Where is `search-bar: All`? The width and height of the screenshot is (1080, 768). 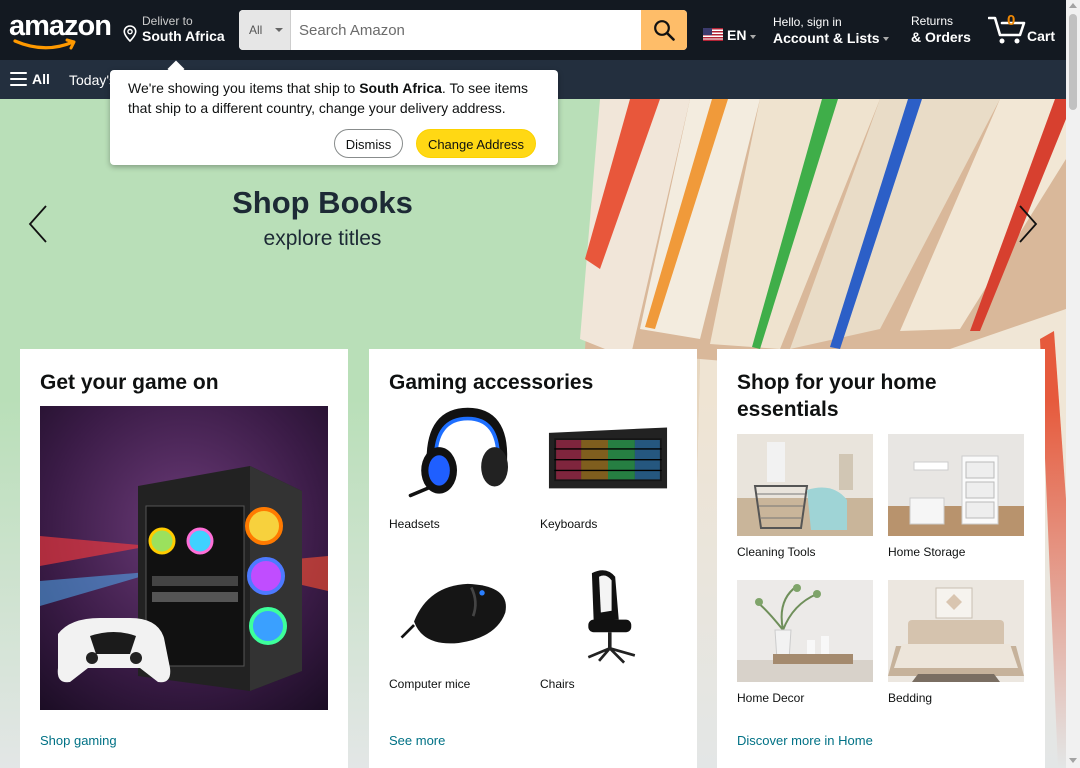 search-bar: All is located at coordinates (463, 30).